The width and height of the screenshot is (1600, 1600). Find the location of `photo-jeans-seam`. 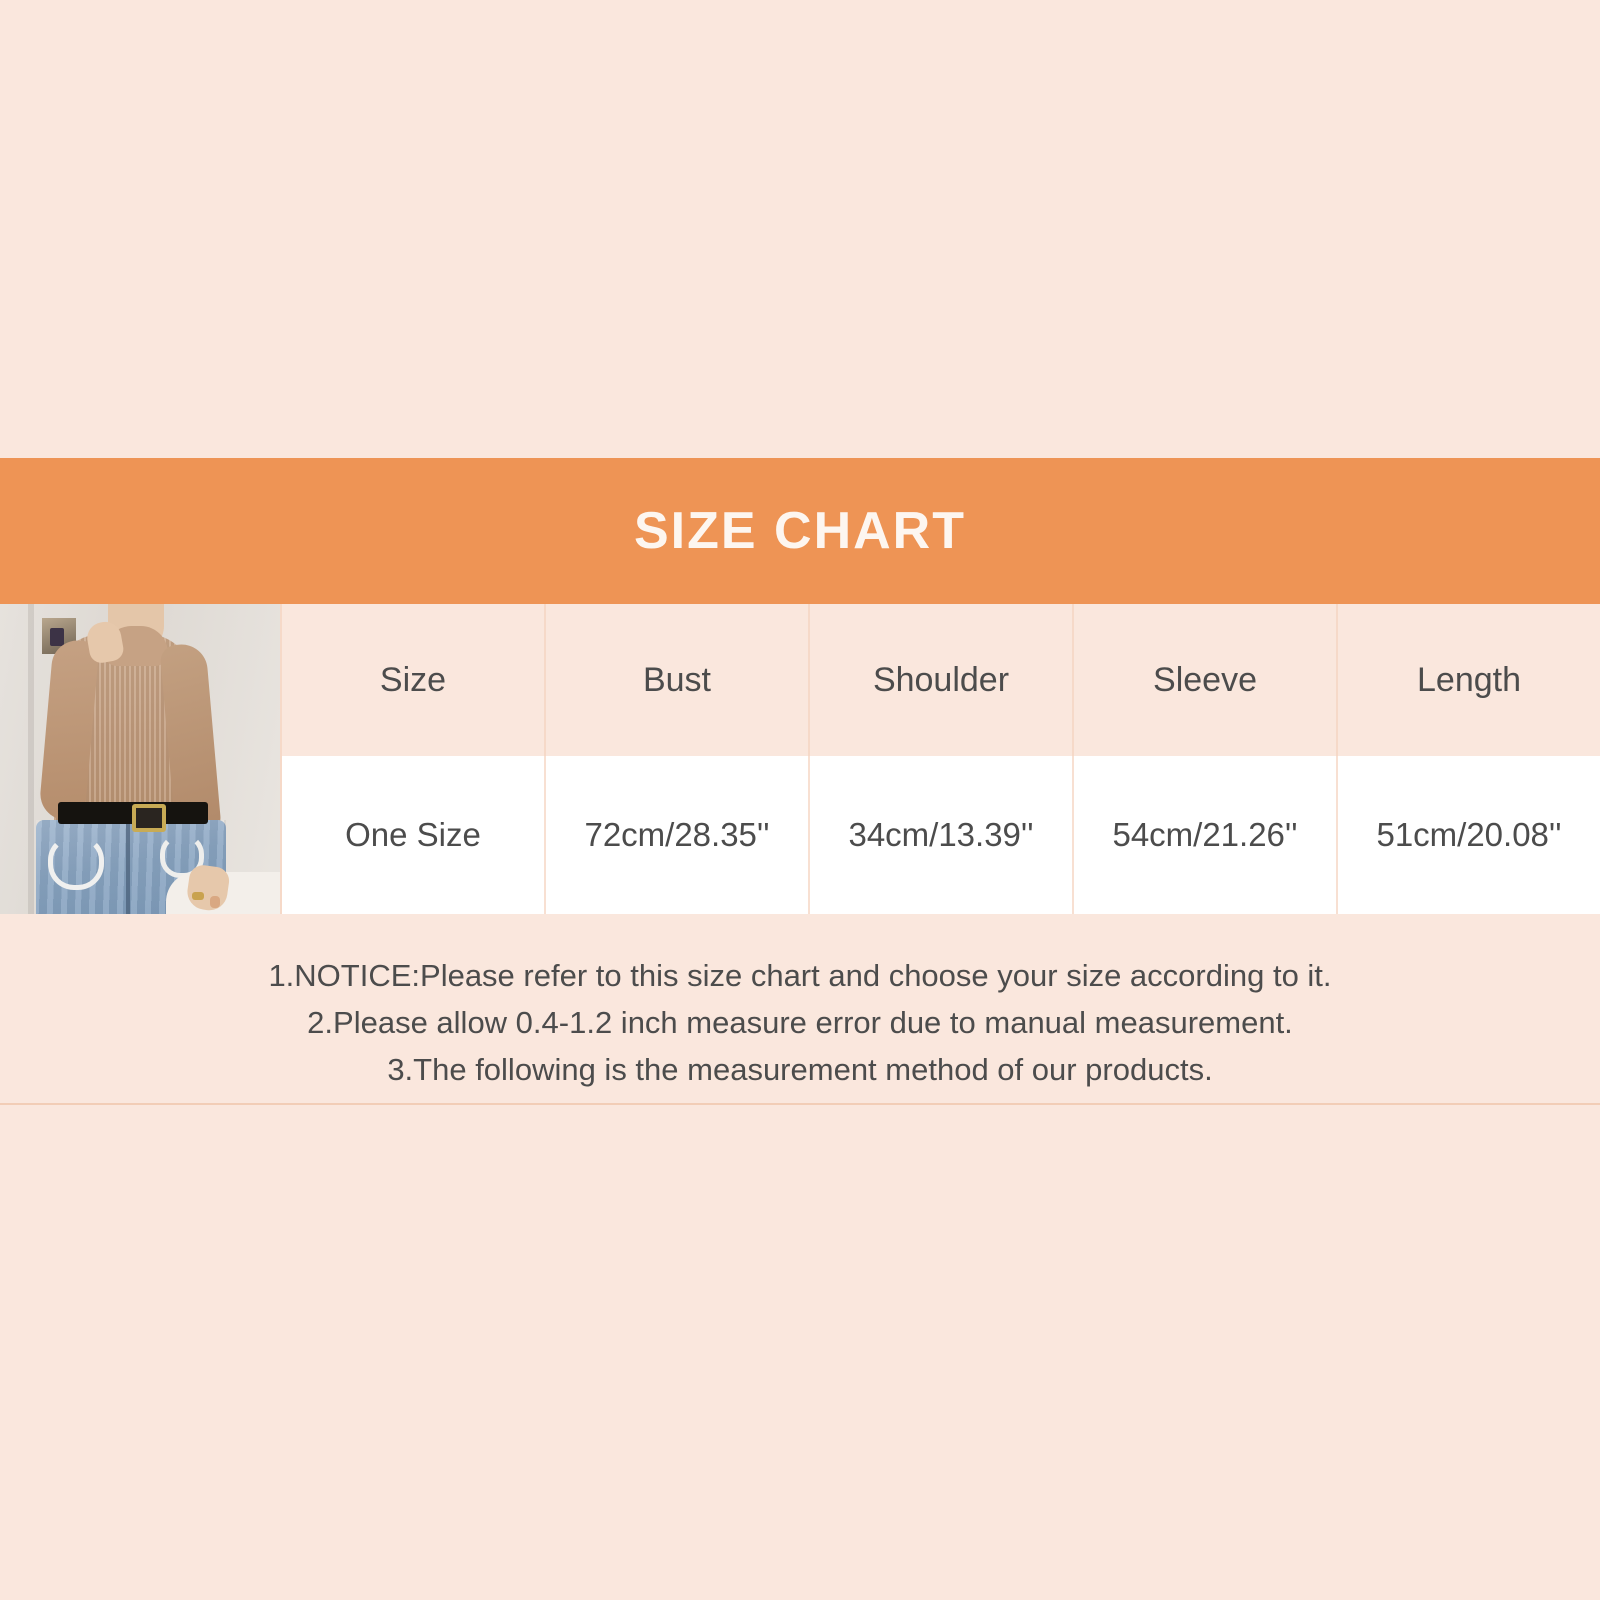

photo-jeans-seam is located at coordinates (128, 869).